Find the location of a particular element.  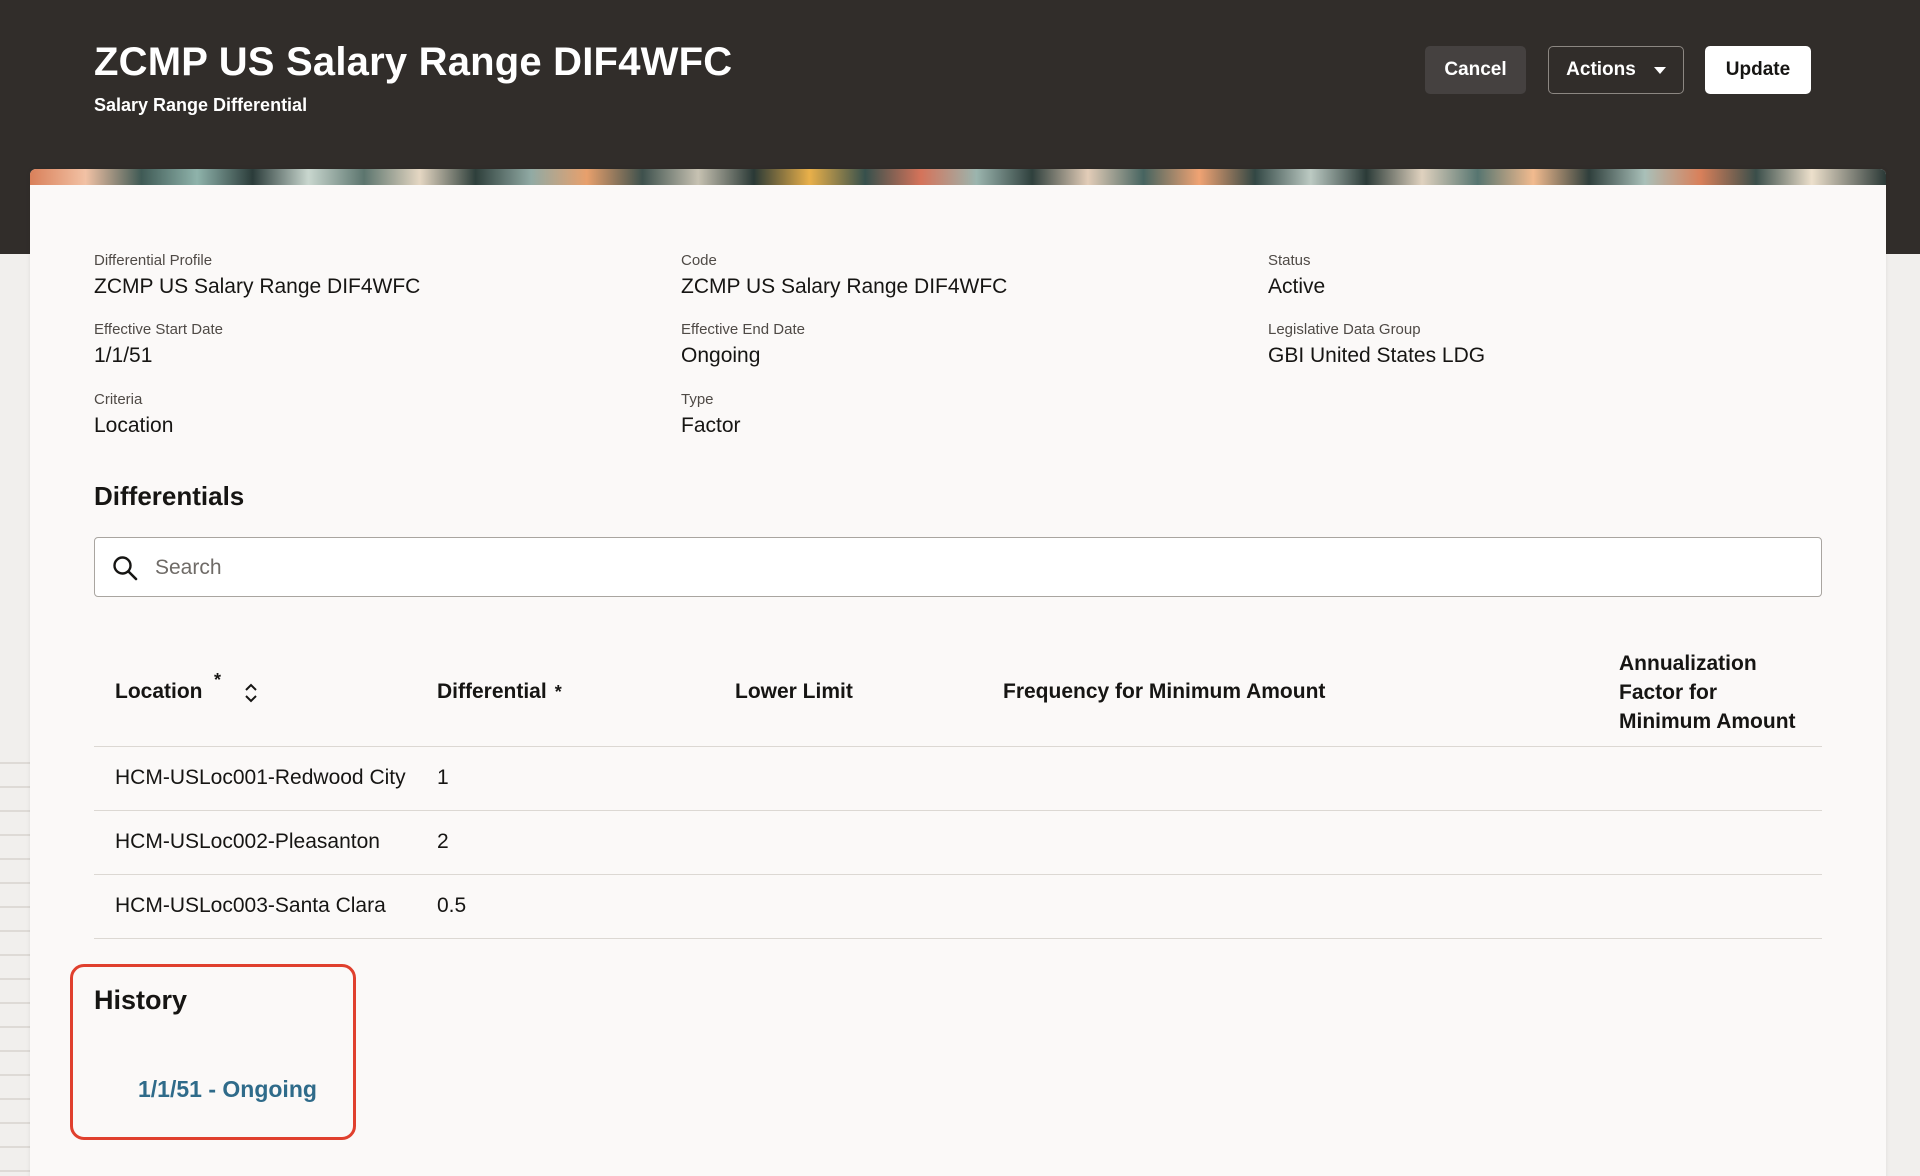

chevron-down-icon is located at coordinates (1659, 70).